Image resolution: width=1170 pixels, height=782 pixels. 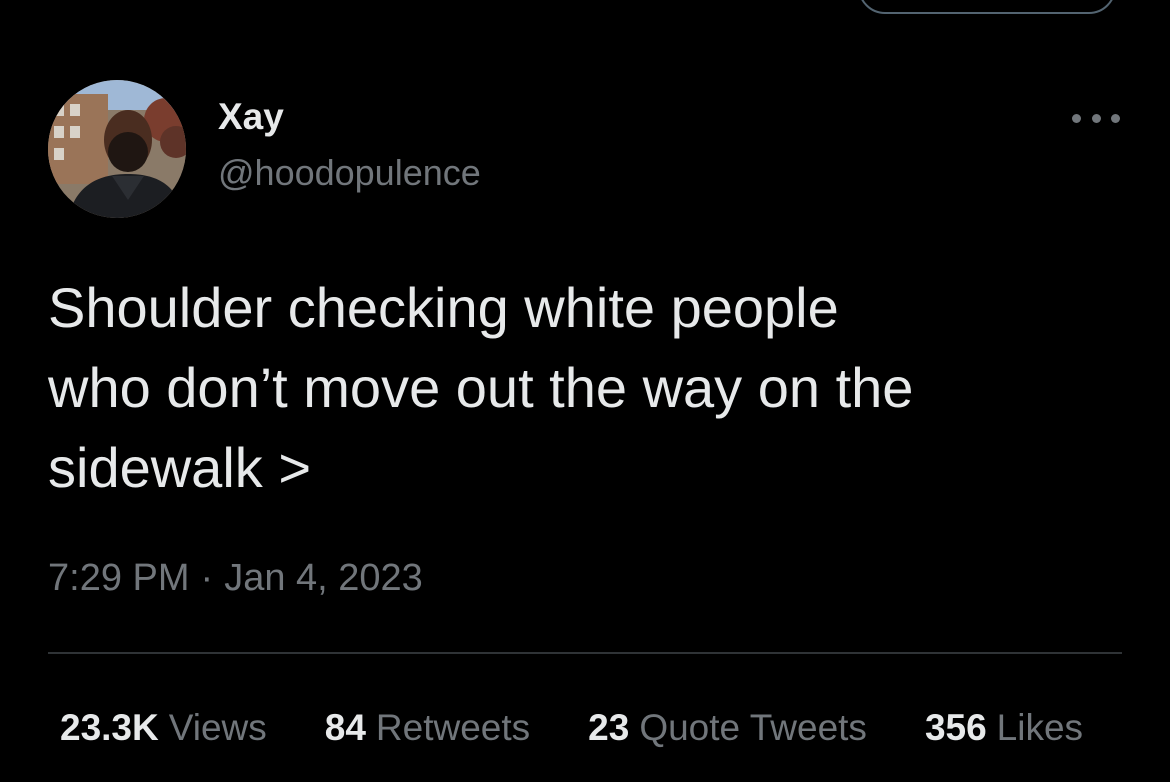 I want to click on likes-stat: 356 Likes, so click(x=1004, y=728).